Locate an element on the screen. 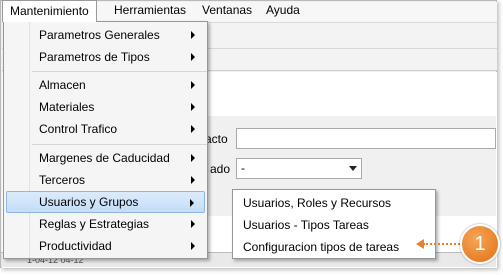 Image resolution: width=503 pixels, height=275 pixels. menu-item-usuarios-grupos: Usuarios y Grupos is located at coordinates (105, 202).